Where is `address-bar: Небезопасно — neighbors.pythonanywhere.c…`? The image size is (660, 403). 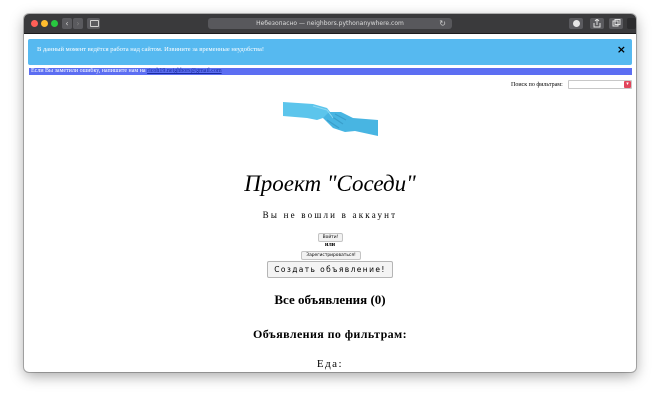
address-bar: Небезопасно — neighbors.pythonanywhere.c… is located at coordinates (330, 23).